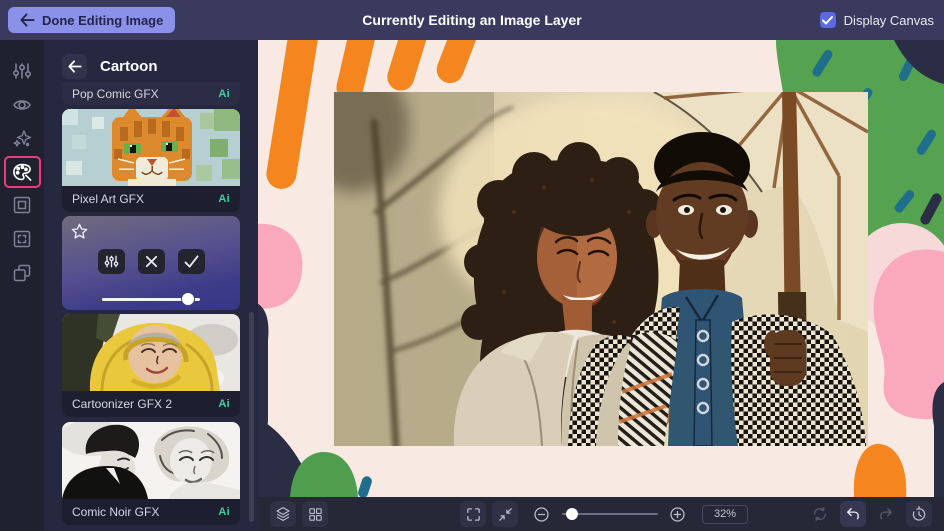 The image size is (944, 531). I want to click on history-icon, so click(919, 513).